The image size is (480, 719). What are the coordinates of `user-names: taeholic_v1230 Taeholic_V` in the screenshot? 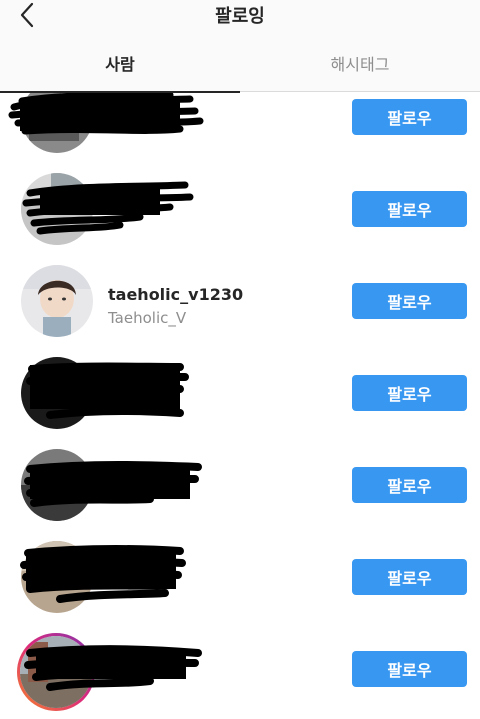 It's located at (218, 306).